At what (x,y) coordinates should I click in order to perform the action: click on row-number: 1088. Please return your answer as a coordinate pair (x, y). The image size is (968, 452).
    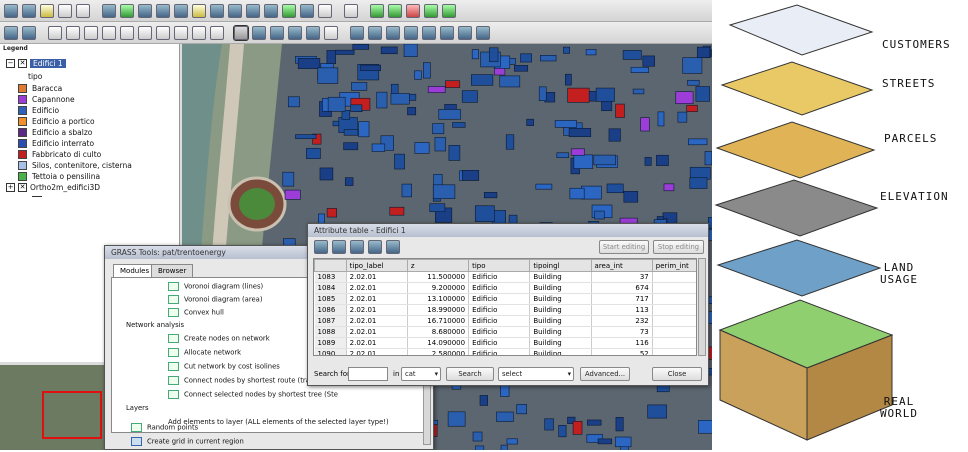
    Looking at the image, I should click on (330, 332).